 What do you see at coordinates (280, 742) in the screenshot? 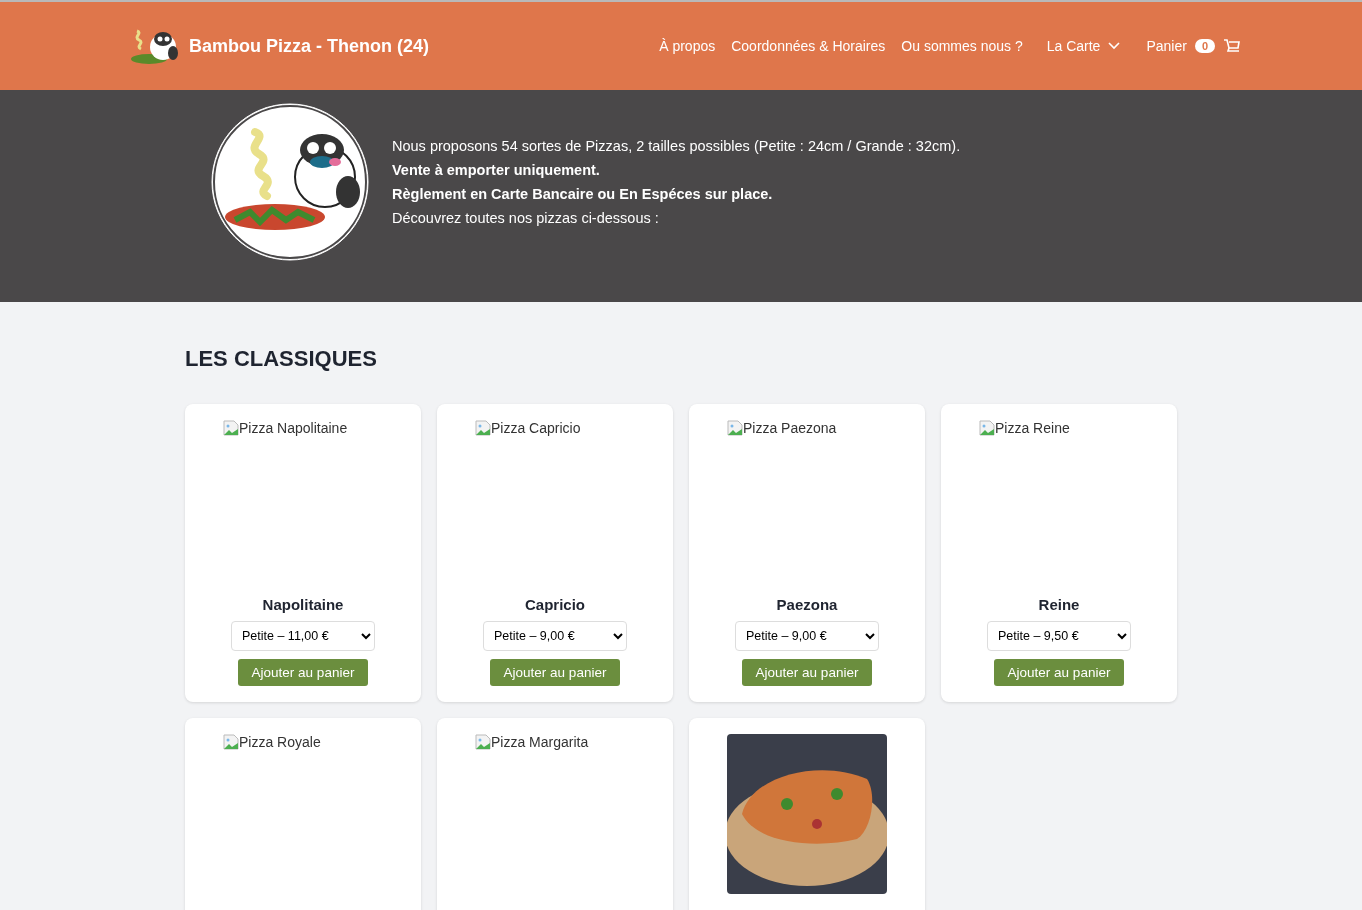
I see `image-alt-text: Pizza Royale` at bounding box center [280, 742].